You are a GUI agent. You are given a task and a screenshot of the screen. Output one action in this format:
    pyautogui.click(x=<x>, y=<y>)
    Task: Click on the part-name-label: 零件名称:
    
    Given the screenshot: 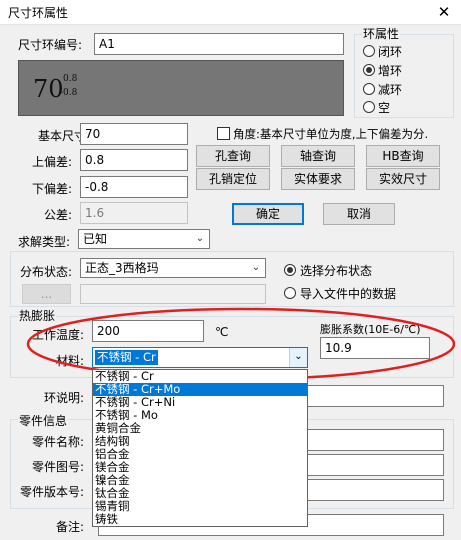 What is the action you would take?
    pyautogui.click(x=57, y=442)
    